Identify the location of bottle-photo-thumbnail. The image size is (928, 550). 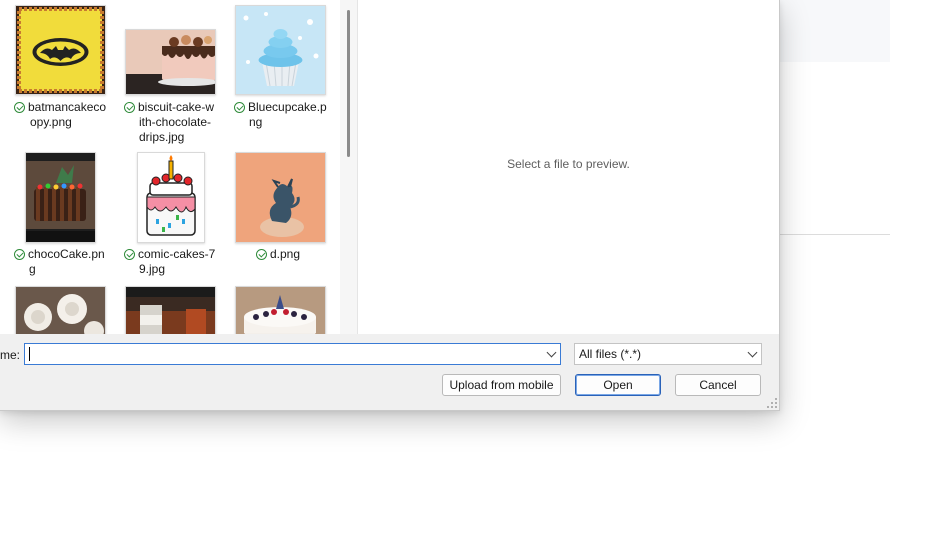
(170, 310).